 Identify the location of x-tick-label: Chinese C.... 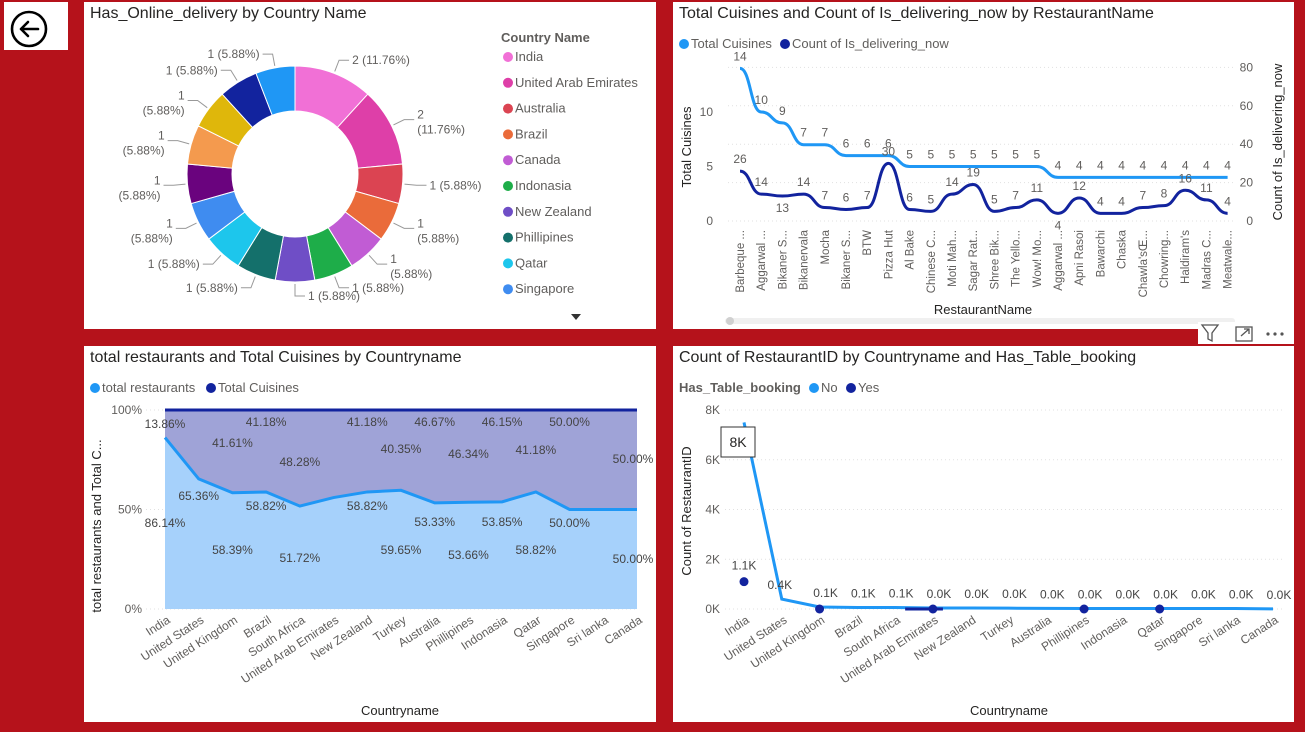
(932, 261).